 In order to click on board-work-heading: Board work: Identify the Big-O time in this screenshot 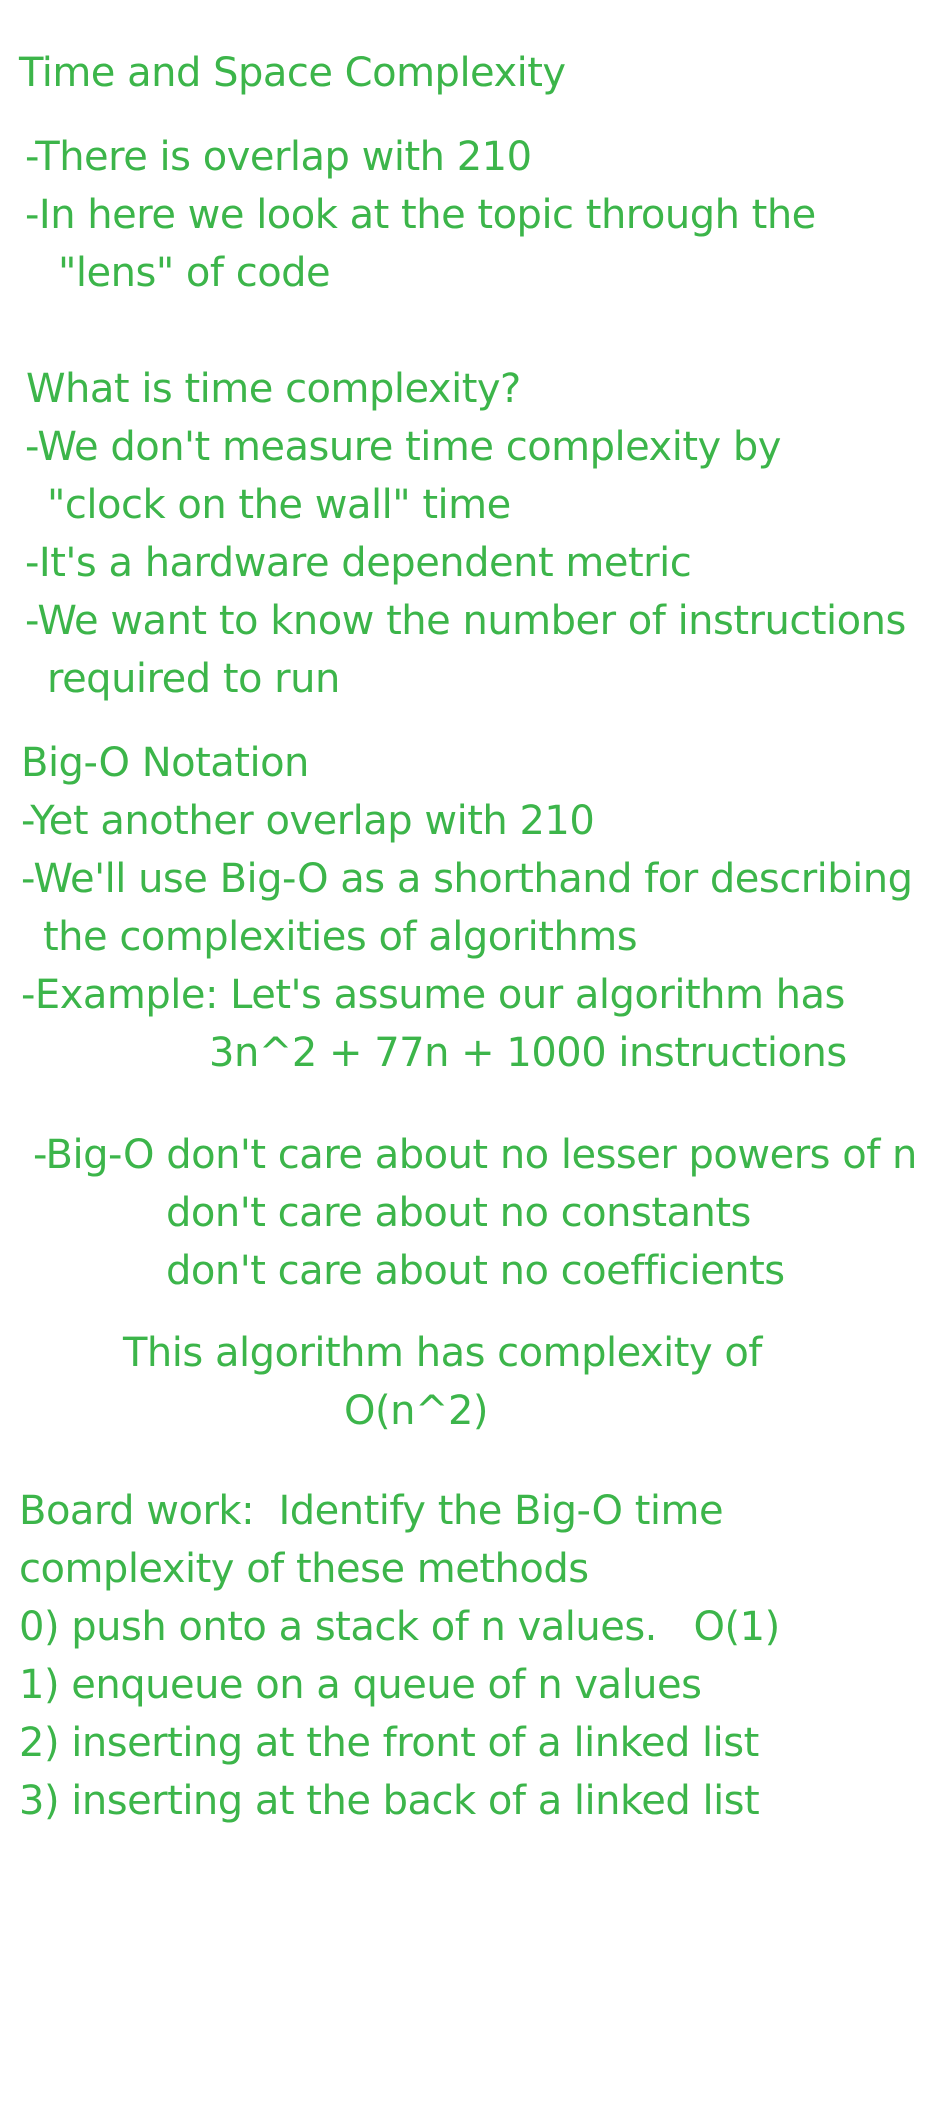, I will do `click(371, 1511)`.